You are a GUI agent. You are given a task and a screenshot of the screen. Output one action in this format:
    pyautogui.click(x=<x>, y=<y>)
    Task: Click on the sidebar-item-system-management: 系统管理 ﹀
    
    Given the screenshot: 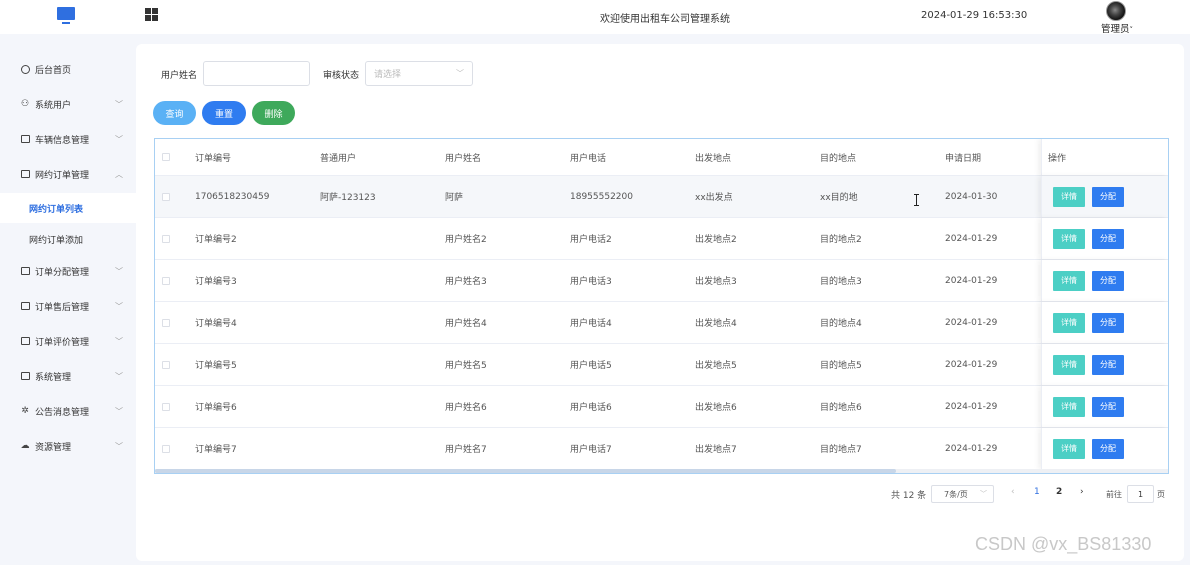 What is the action you would take?
    pyautogui.click(x=68, y=376)
    